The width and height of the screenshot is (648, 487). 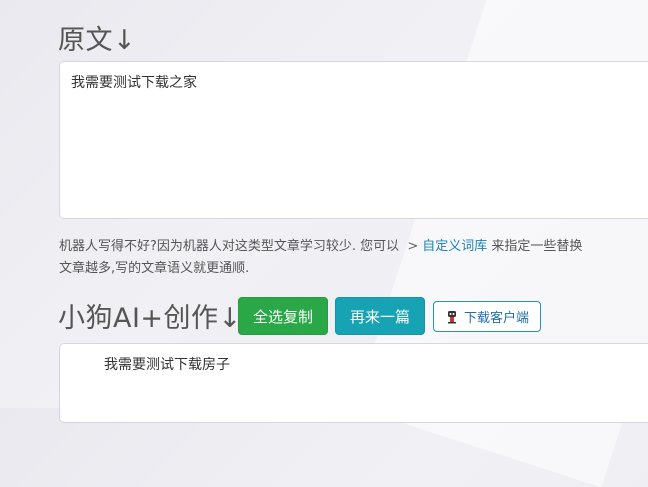 What do you see at coordinates (229, 246) in the screenshot?
I see `hint-prefix: 机器人写得不好?因为机器人对这类型文章学习较少. 您可以` at bounding box center [229, 246].